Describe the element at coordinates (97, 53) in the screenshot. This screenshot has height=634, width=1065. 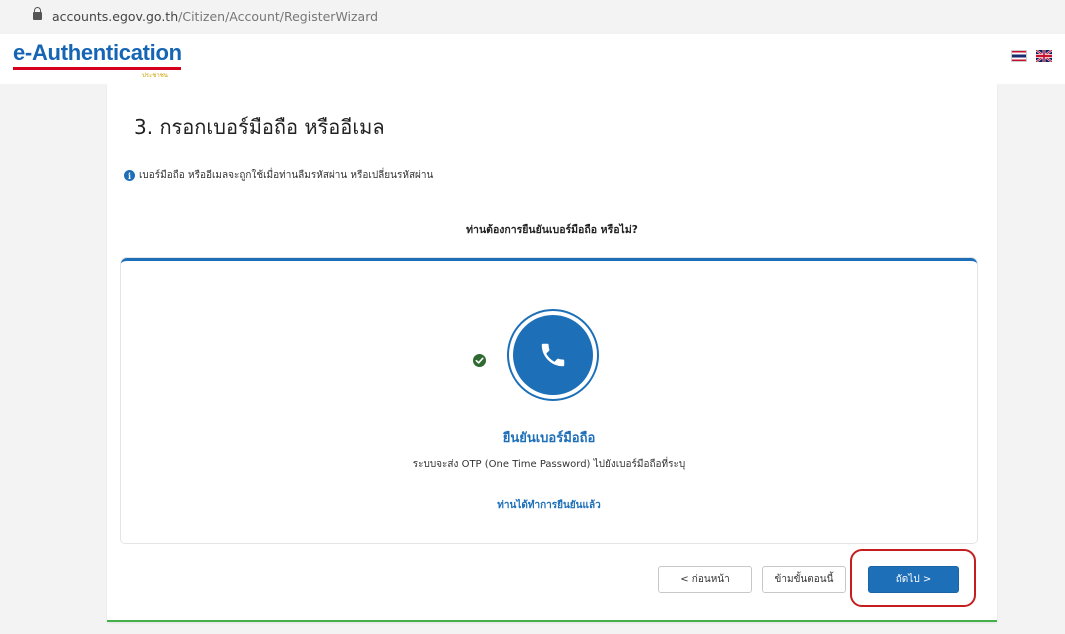
I see `e-authentication-logo: e-Authentication` at that location.